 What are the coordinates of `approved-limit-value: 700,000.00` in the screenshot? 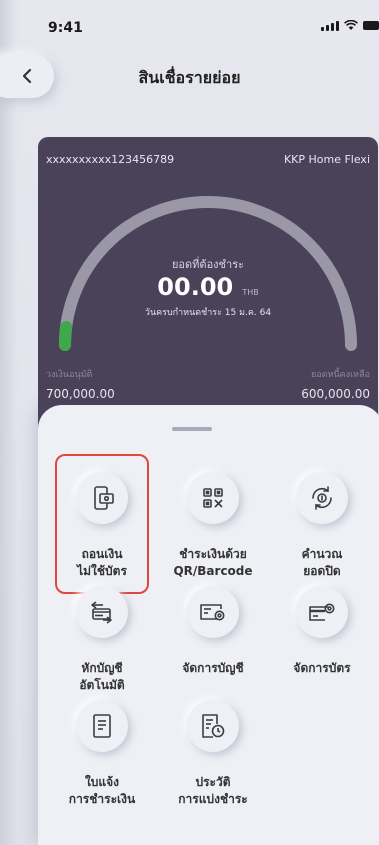 It's located at (80, 394).